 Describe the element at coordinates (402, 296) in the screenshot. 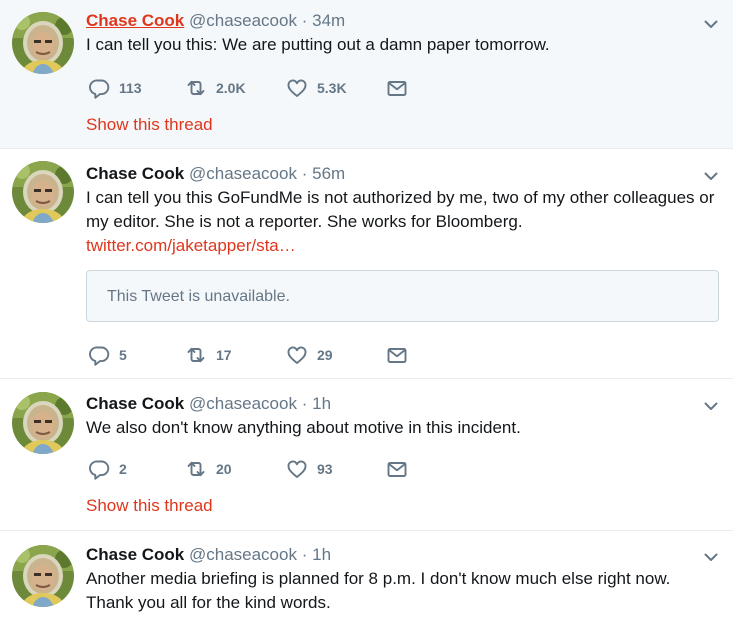

I see `quoted-tweet: This Tweet is unavailable.` at that location.